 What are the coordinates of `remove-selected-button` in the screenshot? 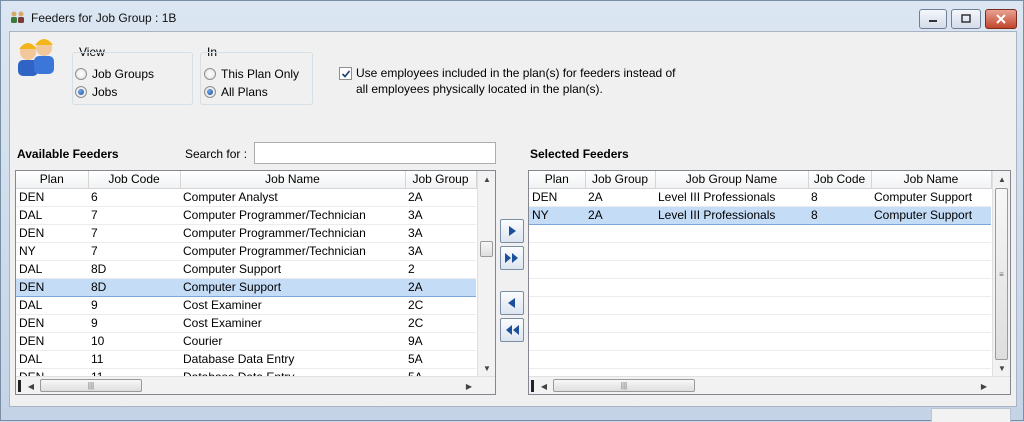 It's located at (512, 303).